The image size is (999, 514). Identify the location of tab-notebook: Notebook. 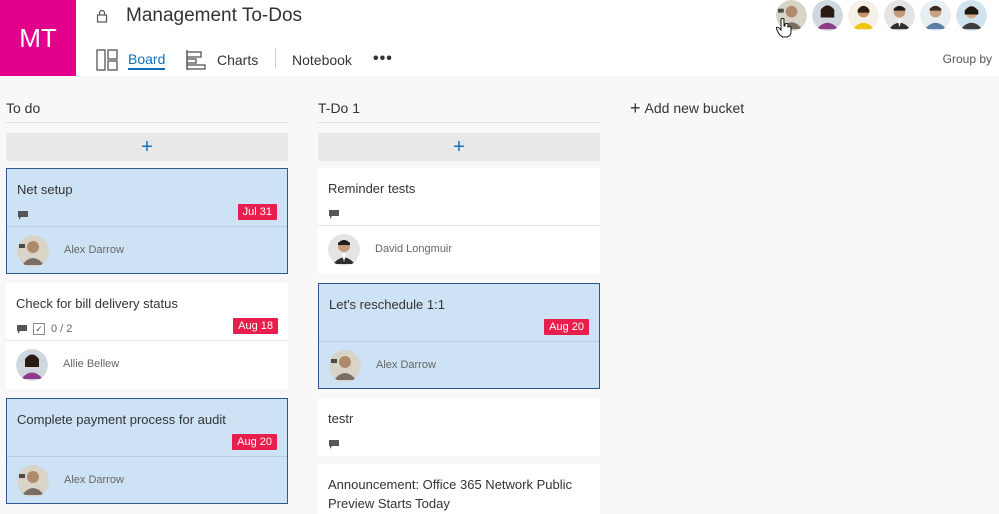
(322, 60).